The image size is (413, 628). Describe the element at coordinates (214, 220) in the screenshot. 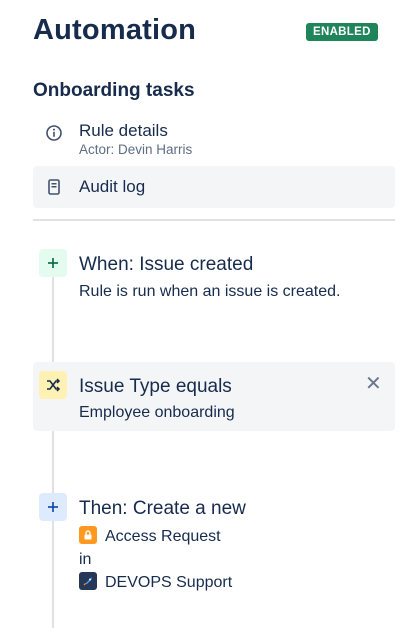

I see `divider` at that location.